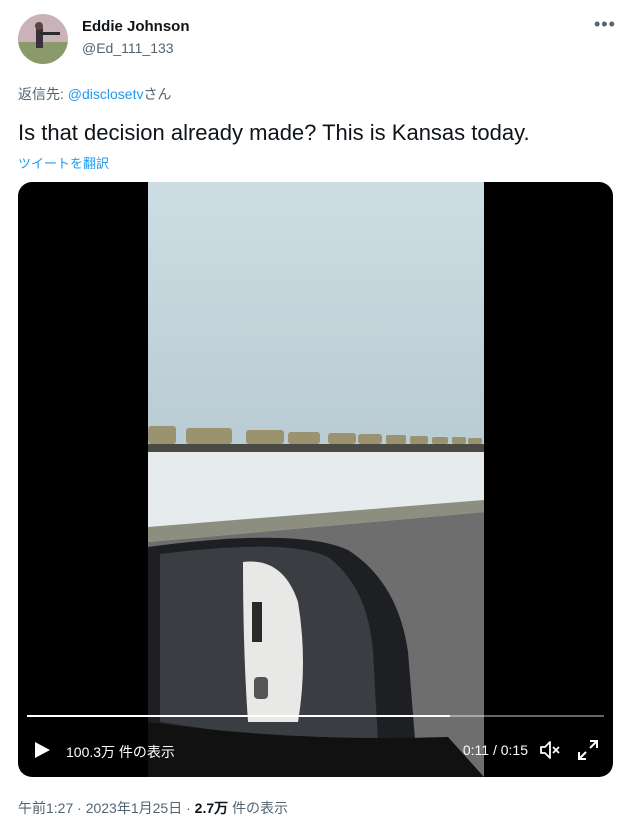  I want to click on video-time-label: 0:11 / 0:15, so click(495, 750).